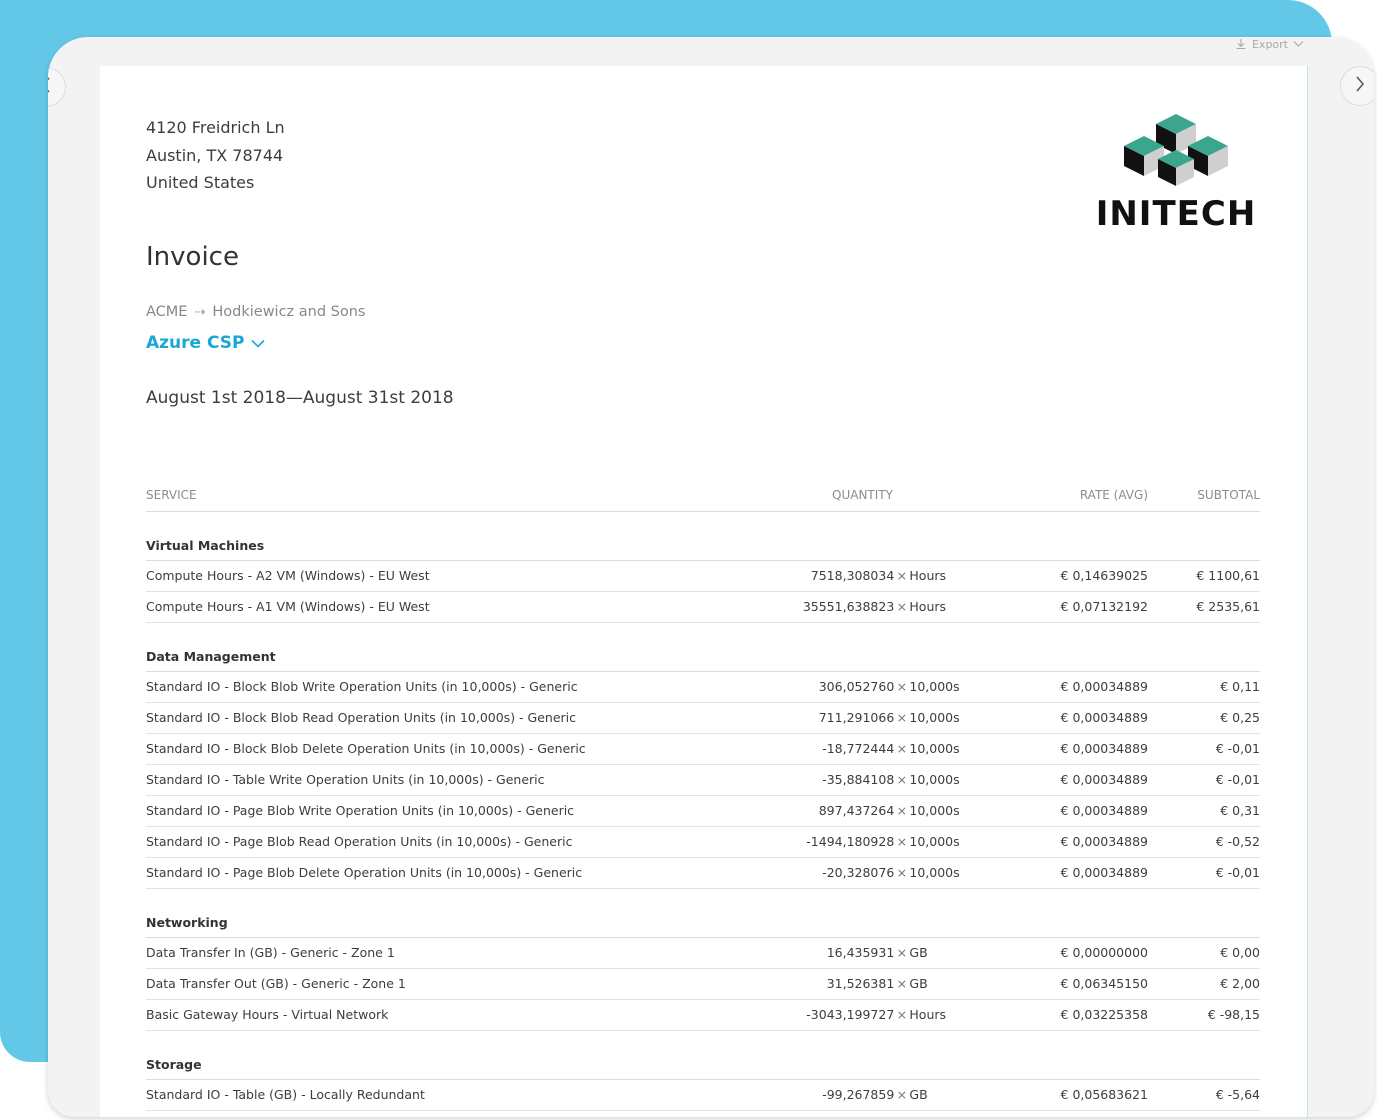  What do you see at coordinates (289, 312) in the screenshot?
I see `route-to: Hodkiewicz and Sons` at bounding box center [289, 312].